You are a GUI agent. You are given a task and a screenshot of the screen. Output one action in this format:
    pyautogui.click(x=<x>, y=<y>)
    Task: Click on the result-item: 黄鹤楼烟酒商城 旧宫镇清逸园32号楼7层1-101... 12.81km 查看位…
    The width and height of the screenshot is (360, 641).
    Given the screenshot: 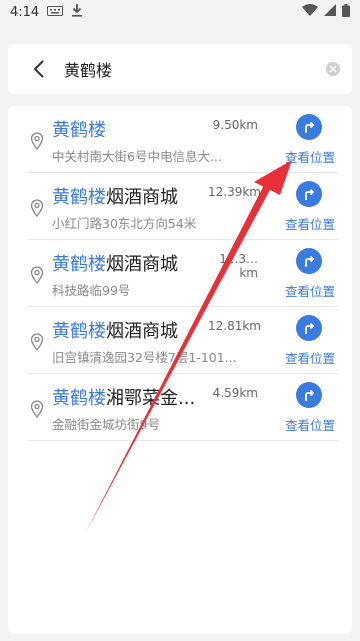 What is the action you would take?
    pyautogui.click(x=183, y=340)
    